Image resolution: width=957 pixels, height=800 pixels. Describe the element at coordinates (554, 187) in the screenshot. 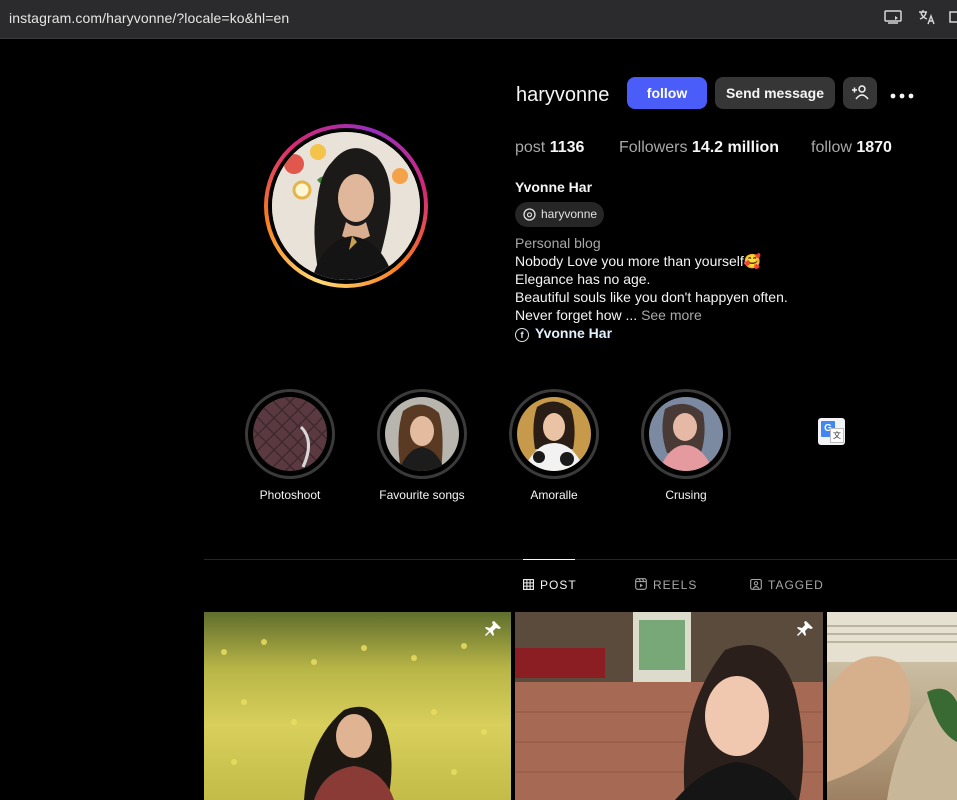

I see `profile-full-name: Yvonne Har` at that location.